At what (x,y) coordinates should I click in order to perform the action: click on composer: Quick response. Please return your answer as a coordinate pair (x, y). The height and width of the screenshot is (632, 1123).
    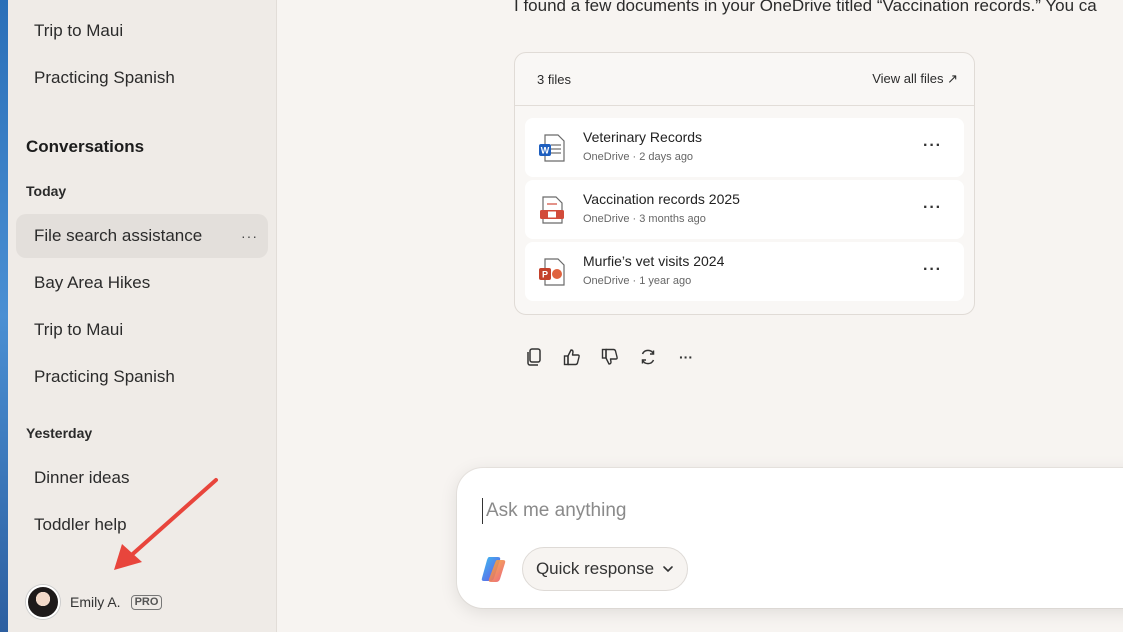
    Looking at the image, I should click on (790, 538).